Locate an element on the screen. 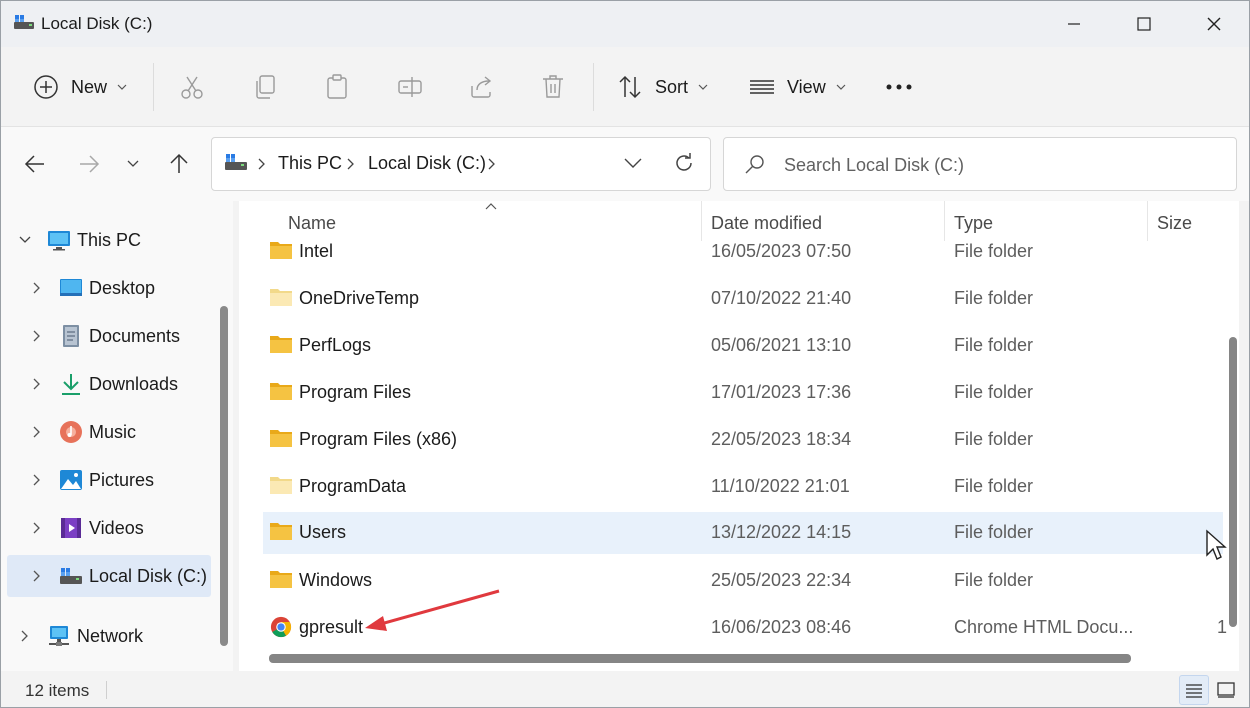 The height and width of the screenshot is (708, 1250). table-row: ProgramData 11/10/2022 21:01 File folder is located at coordinates (743, 487).